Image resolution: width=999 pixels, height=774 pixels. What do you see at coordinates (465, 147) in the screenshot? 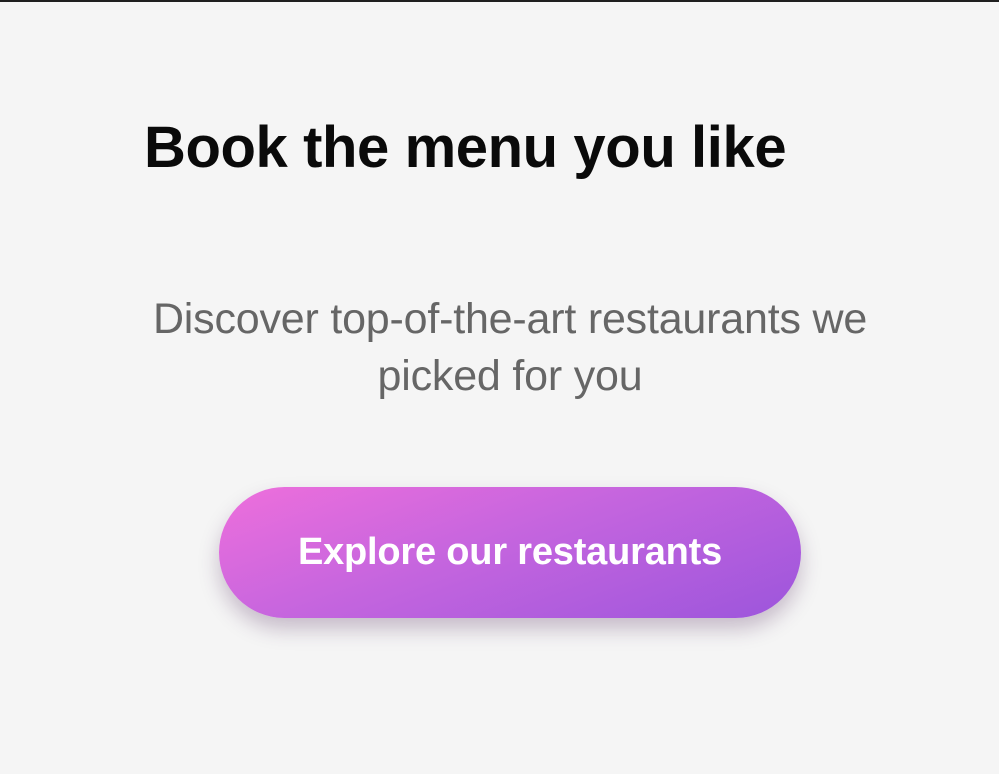
I see `page-title: Book the menu you like` at bounding box center [465, 147].